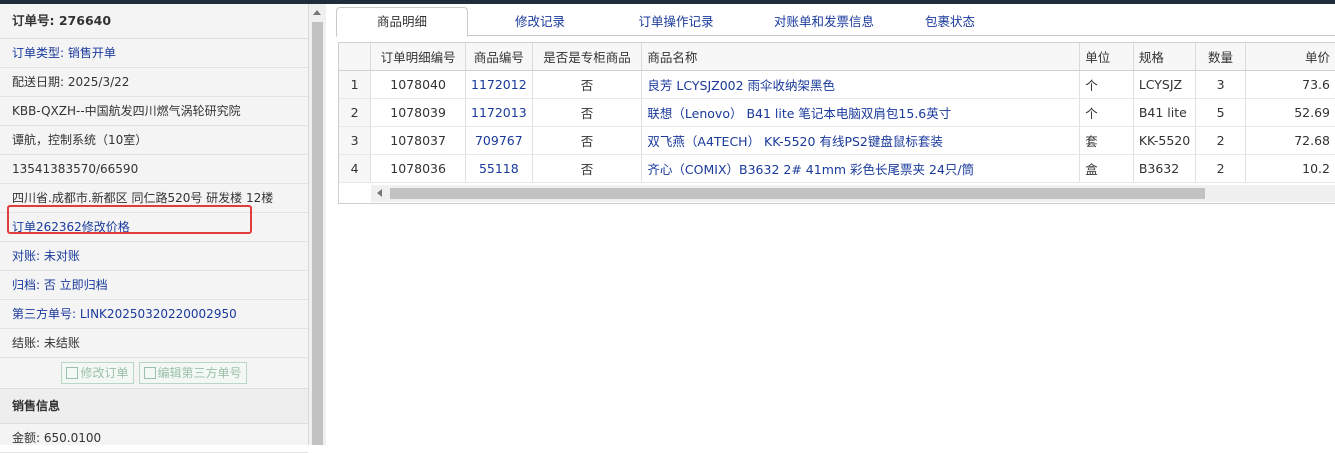  I want to click on product-name-link: 齐心（COMIX）B3632 2# 41mm 彩色长尾票夹 24只/筒, so click(861, 168).